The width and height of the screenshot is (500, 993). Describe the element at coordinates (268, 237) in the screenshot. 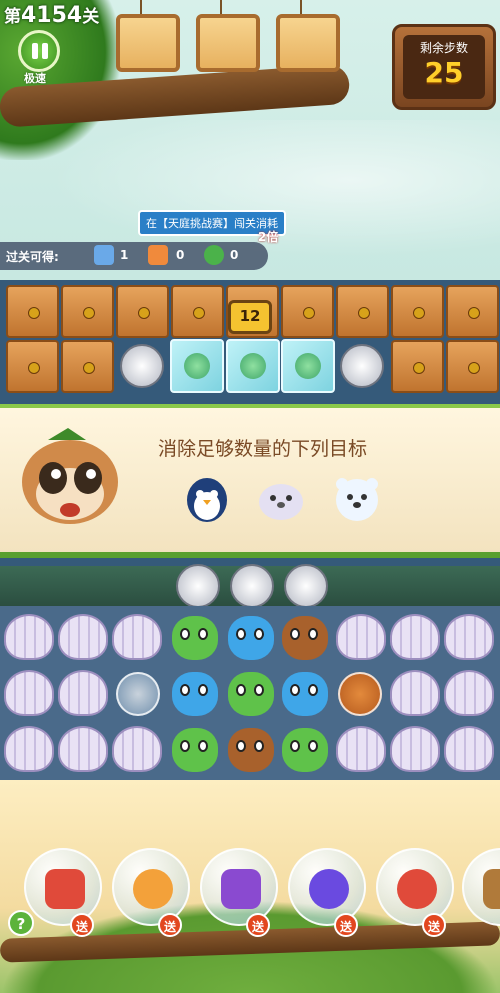

I see `event-multiplier: 2倍` at that location.